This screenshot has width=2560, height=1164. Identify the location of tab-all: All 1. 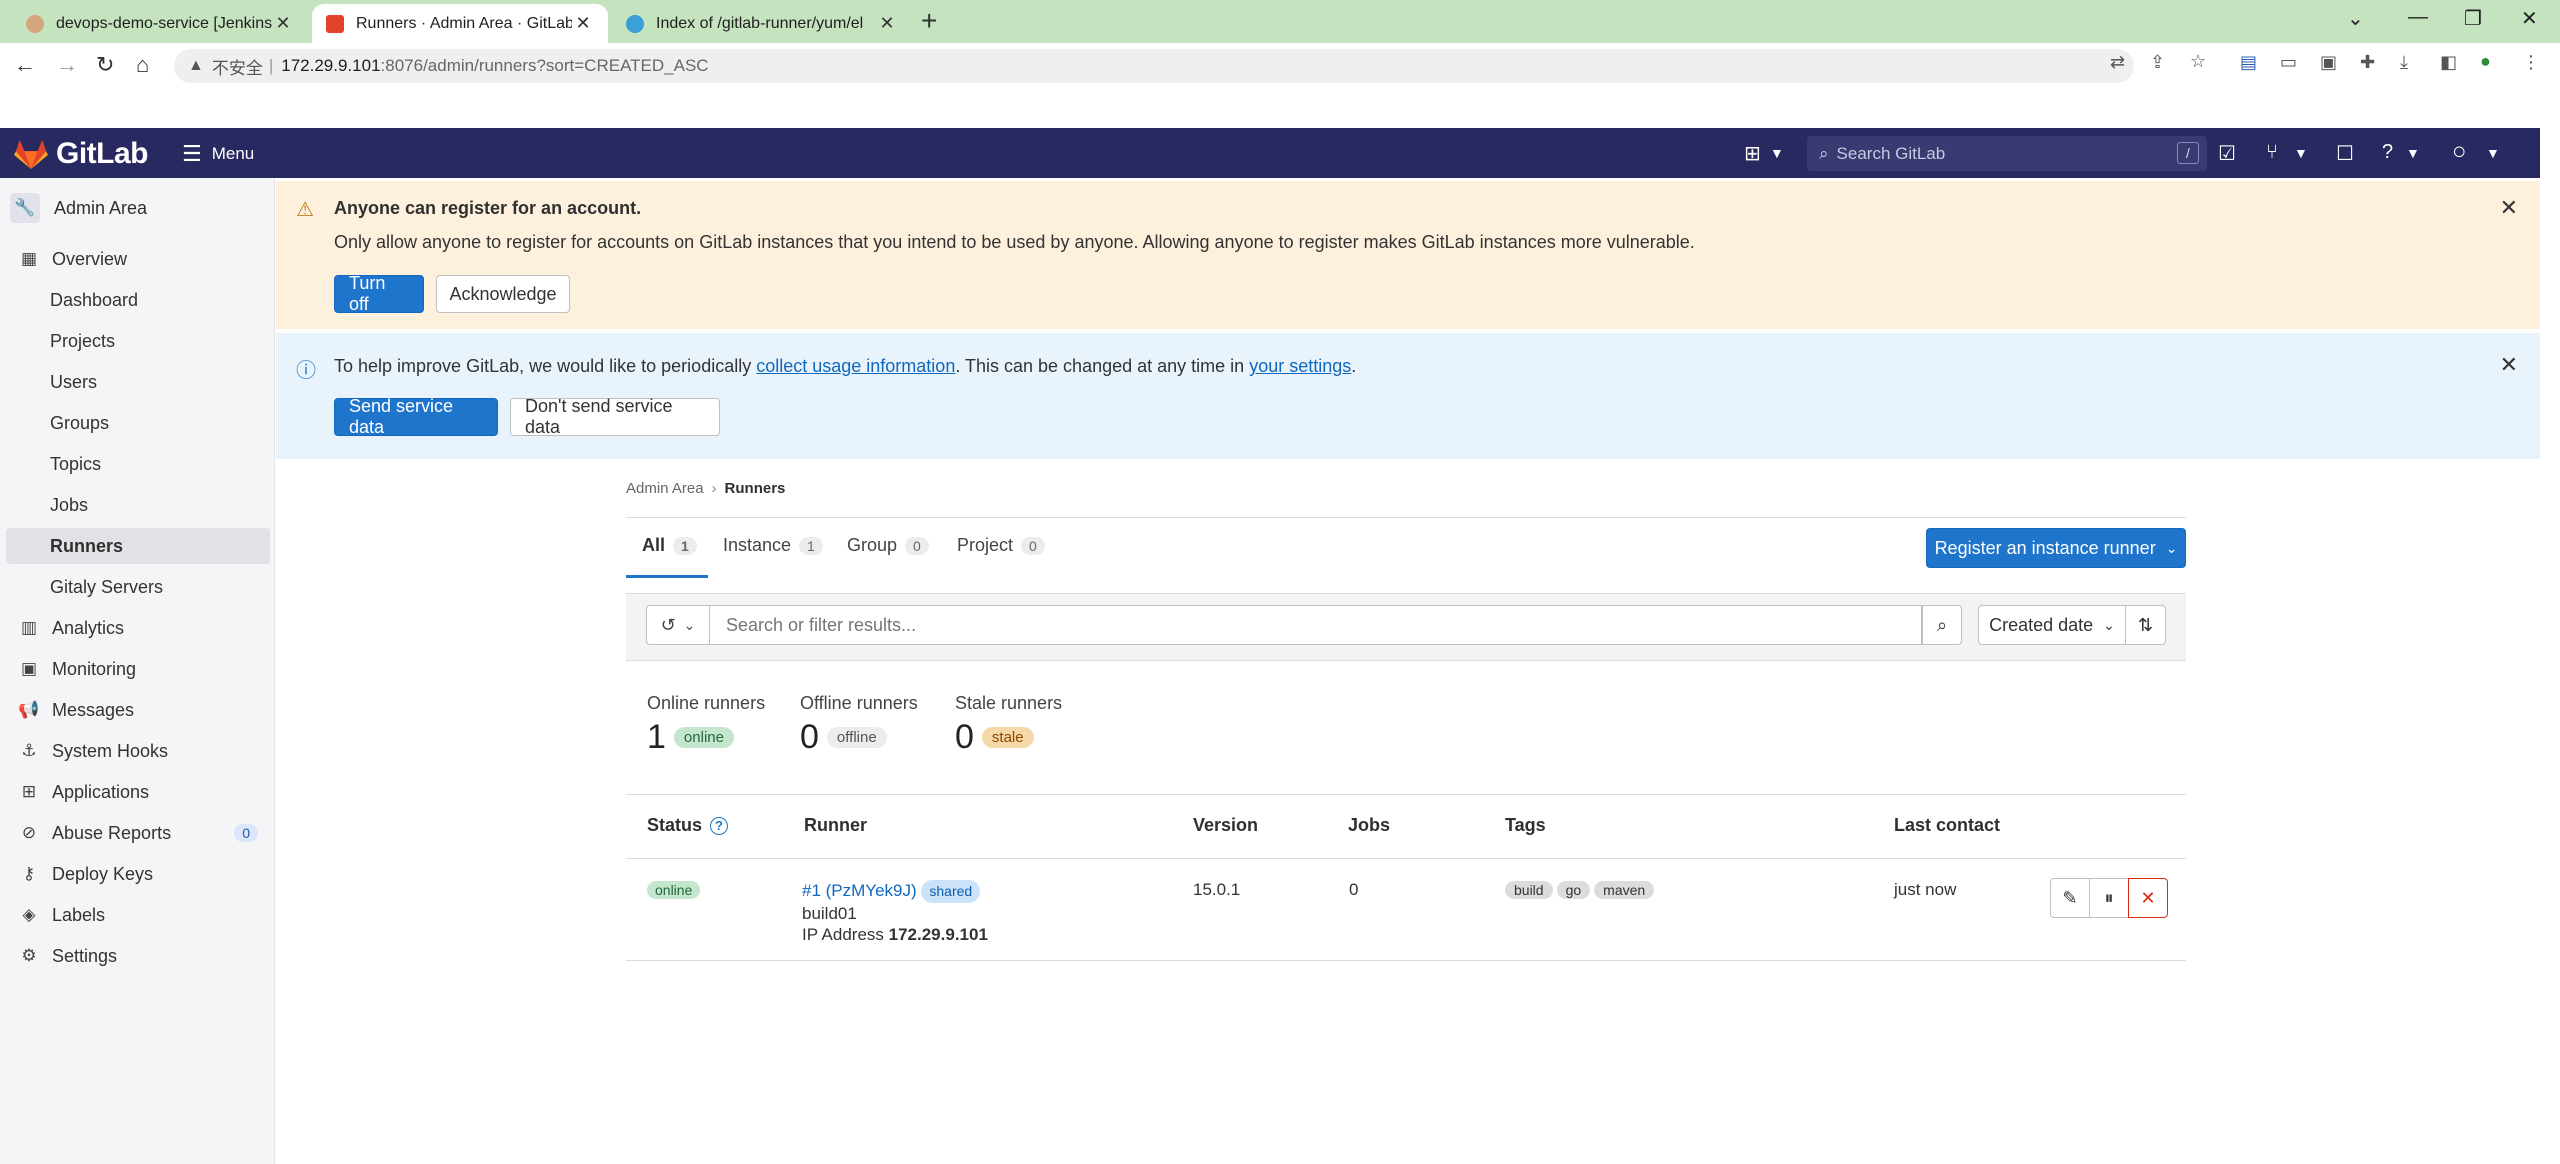
(669, 545).